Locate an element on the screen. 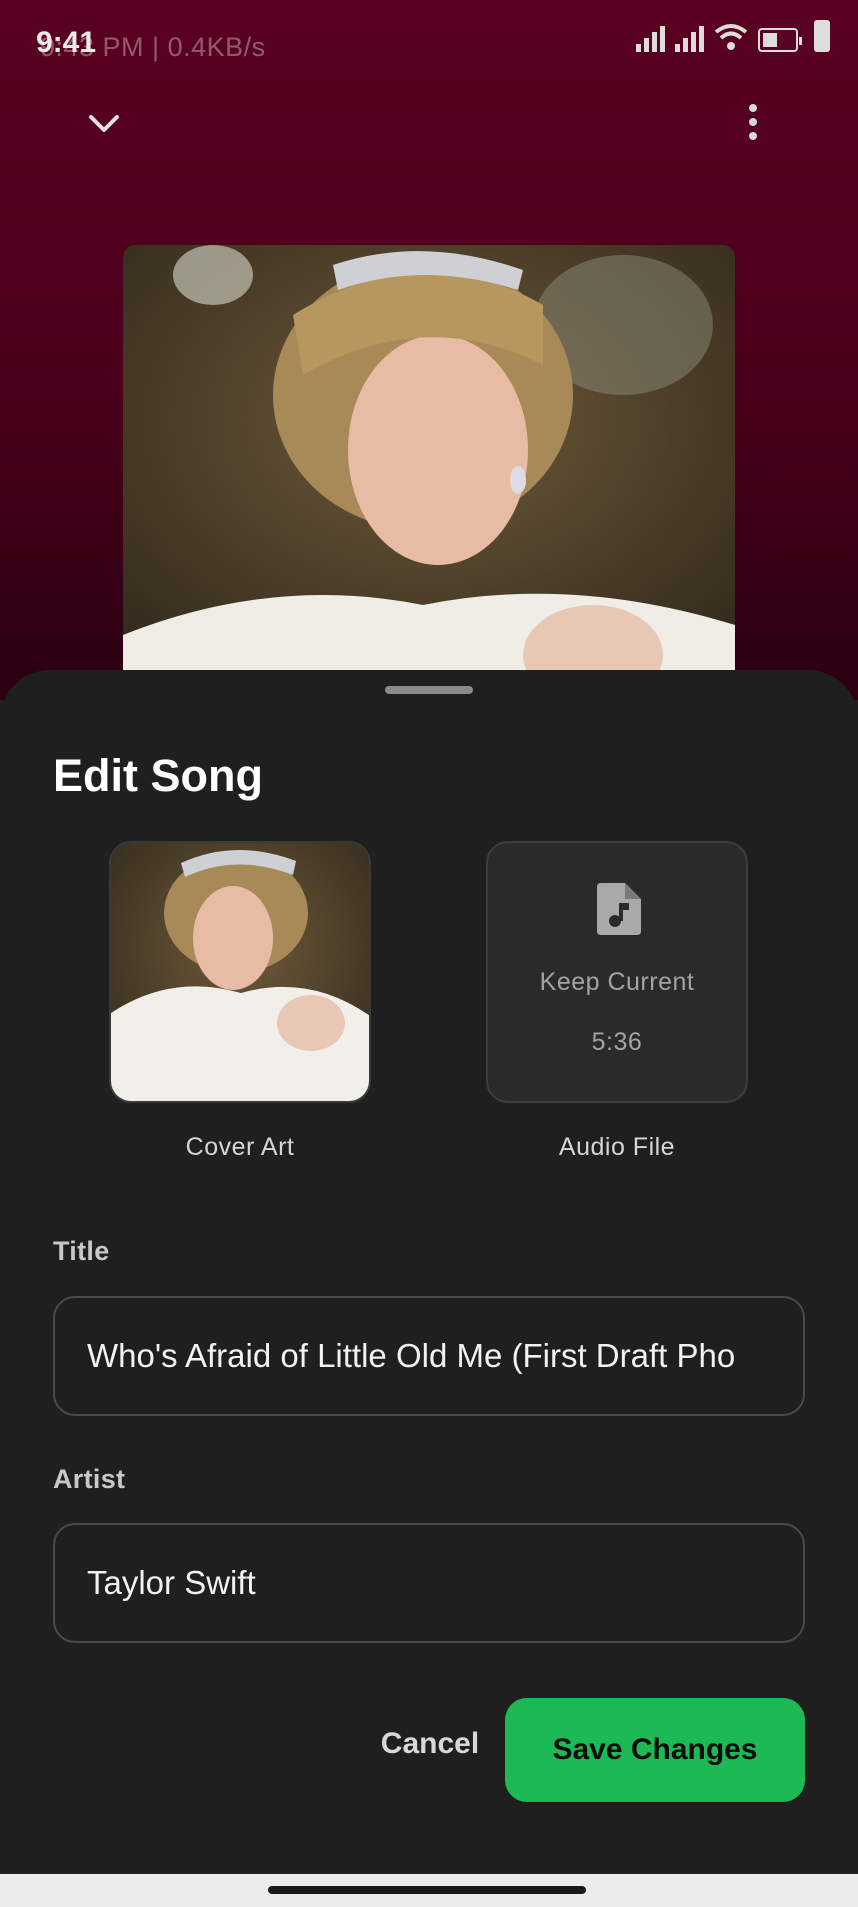 Image resolution: width=858 pixels, height=1907 pixels. wifi-icon is located at coordinates (731, 37).